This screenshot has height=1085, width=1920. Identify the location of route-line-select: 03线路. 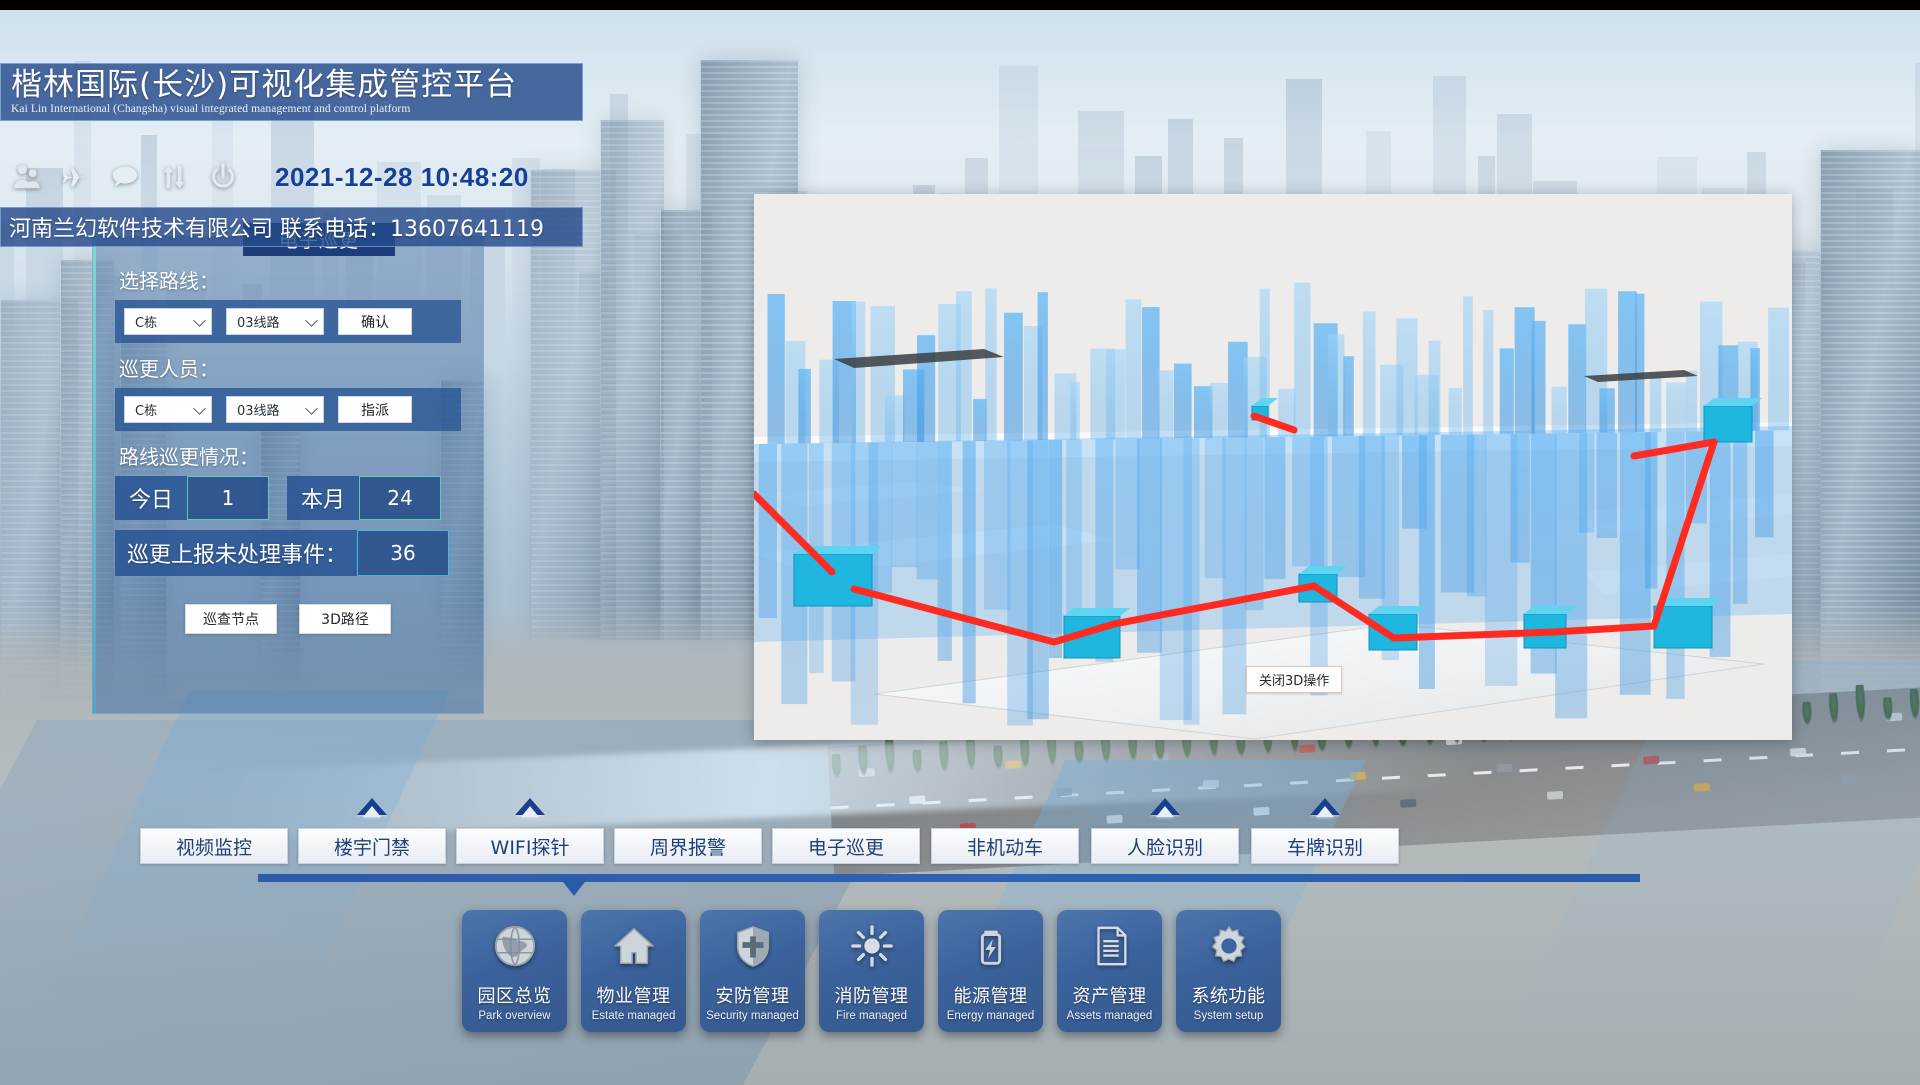
(275, 321).